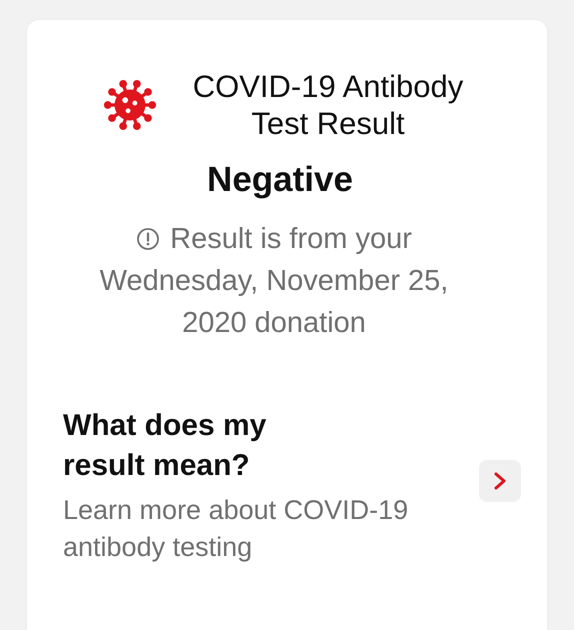 This screenshot has width=574, height=630. I want to click on info-icon, so click(148, 239).